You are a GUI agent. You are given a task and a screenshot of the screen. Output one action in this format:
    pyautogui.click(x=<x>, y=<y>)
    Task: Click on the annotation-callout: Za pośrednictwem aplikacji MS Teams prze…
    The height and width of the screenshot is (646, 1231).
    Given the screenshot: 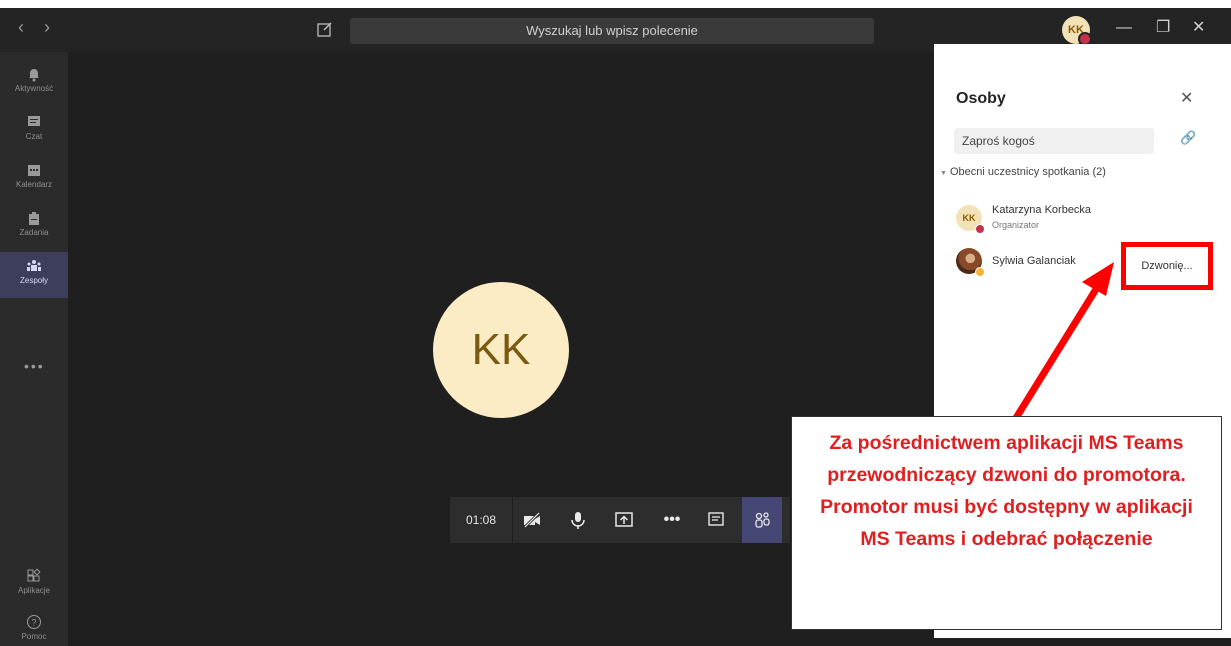 What is the action you would take?
    pyautogui.click(x=1006, y=523)
    